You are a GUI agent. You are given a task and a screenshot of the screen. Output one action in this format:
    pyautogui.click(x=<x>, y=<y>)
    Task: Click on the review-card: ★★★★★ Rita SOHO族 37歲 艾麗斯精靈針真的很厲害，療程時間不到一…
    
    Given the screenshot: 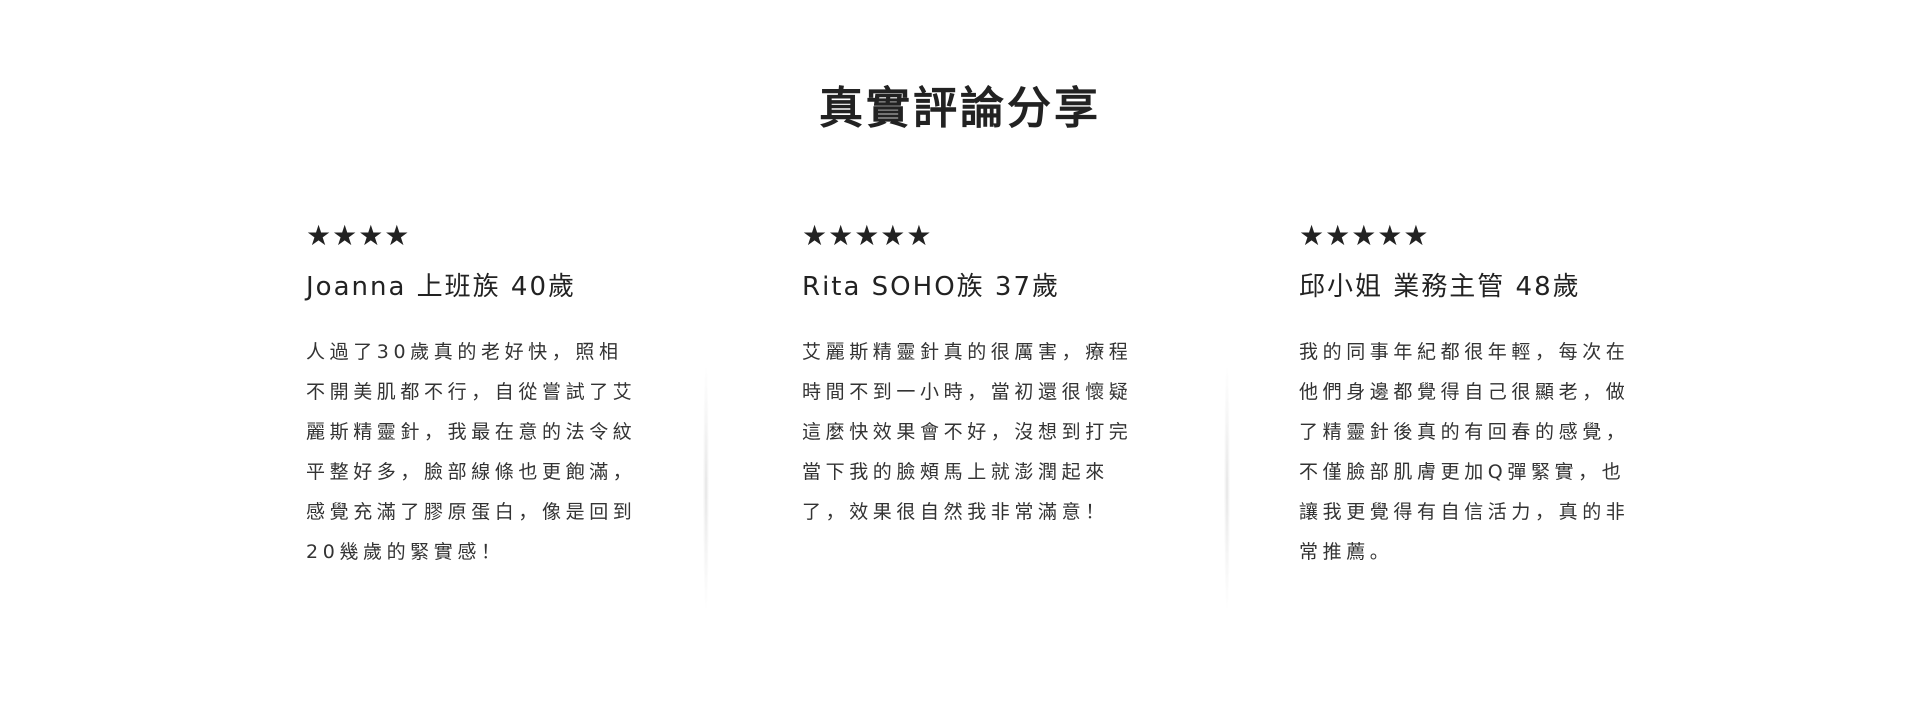 What is the action you would take?
    pyautogui.click(x=972, y=375)
    